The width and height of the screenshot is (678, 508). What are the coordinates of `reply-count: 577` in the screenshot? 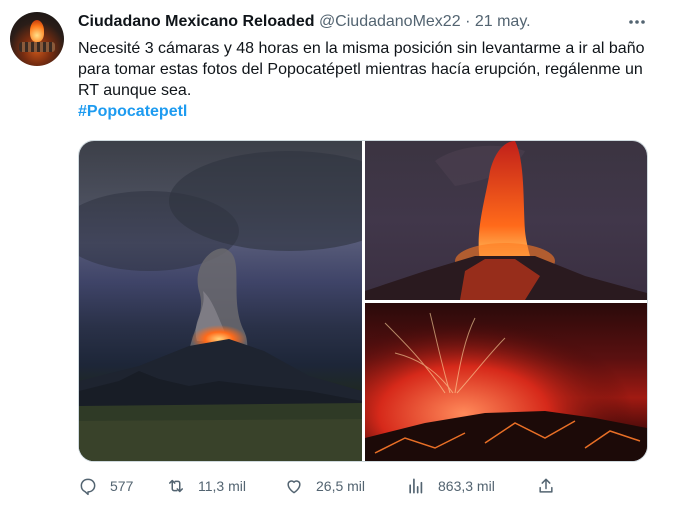 It's located at (122, 486).